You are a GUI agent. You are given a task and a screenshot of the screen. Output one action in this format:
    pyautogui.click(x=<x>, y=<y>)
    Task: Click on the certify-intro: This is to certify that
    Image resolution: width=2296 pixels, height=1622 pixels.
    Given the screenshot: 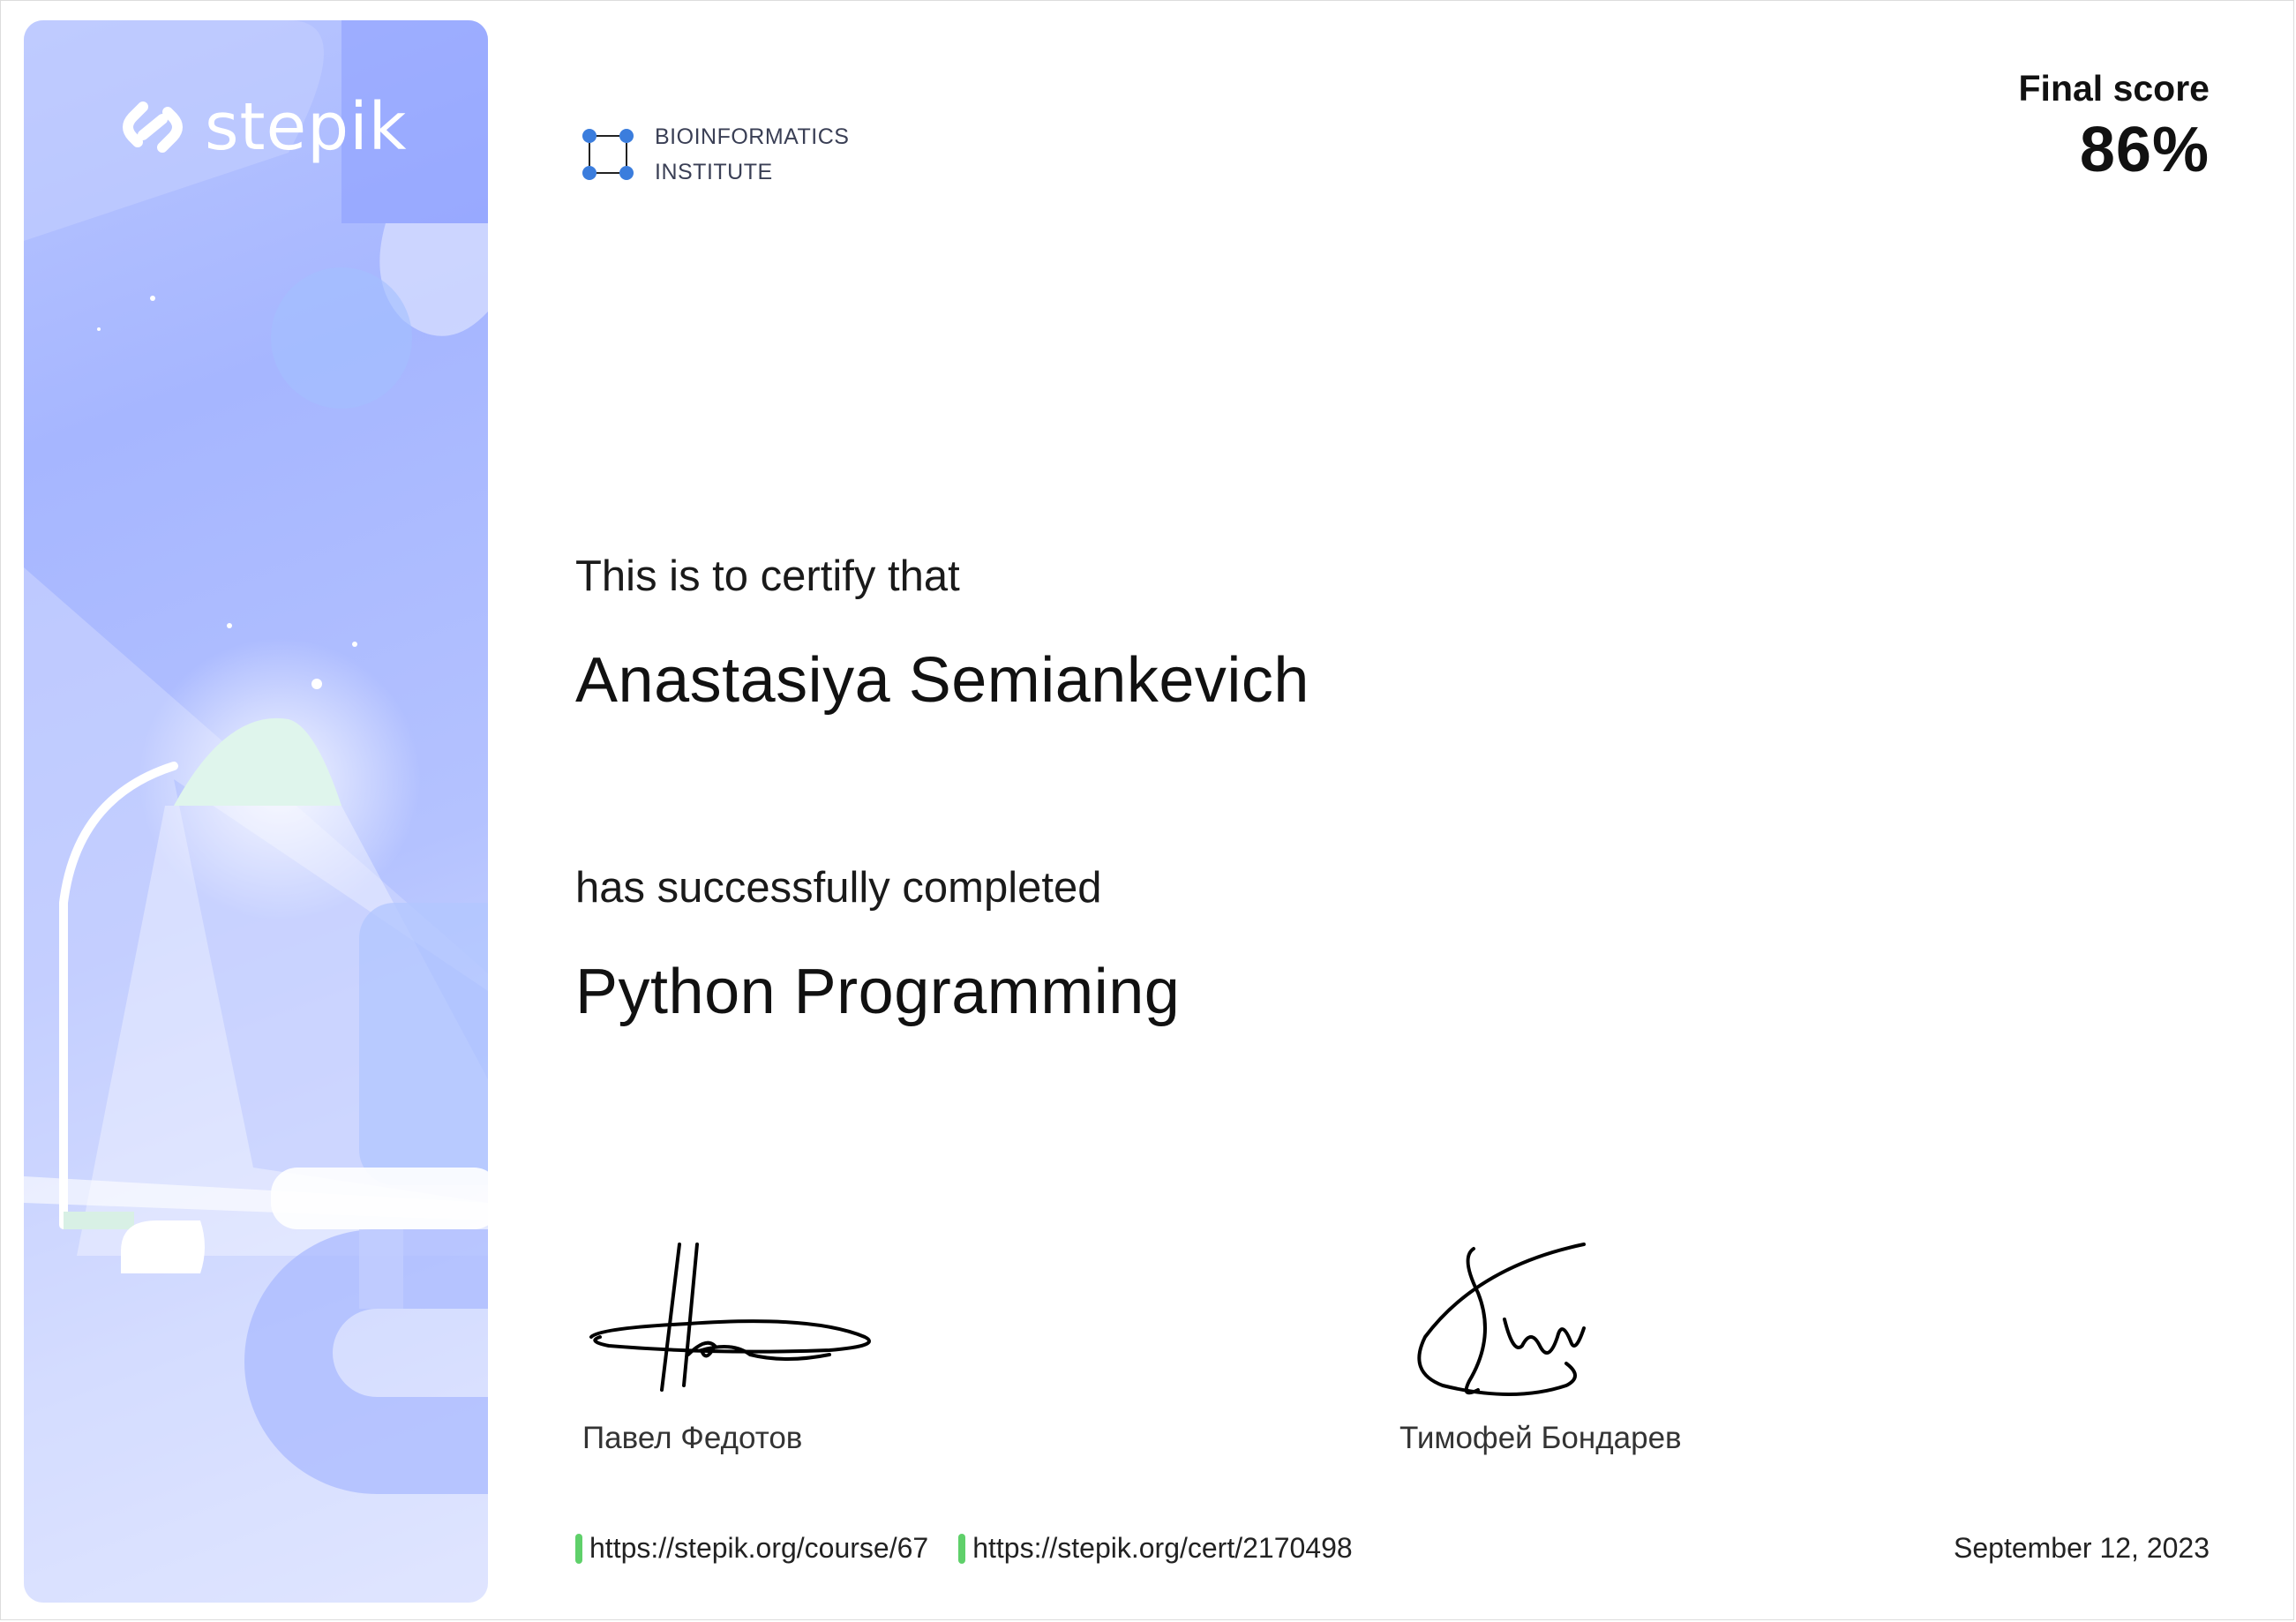 What is the action you would take?
    pyautogui.click(x=767, y=576)
    